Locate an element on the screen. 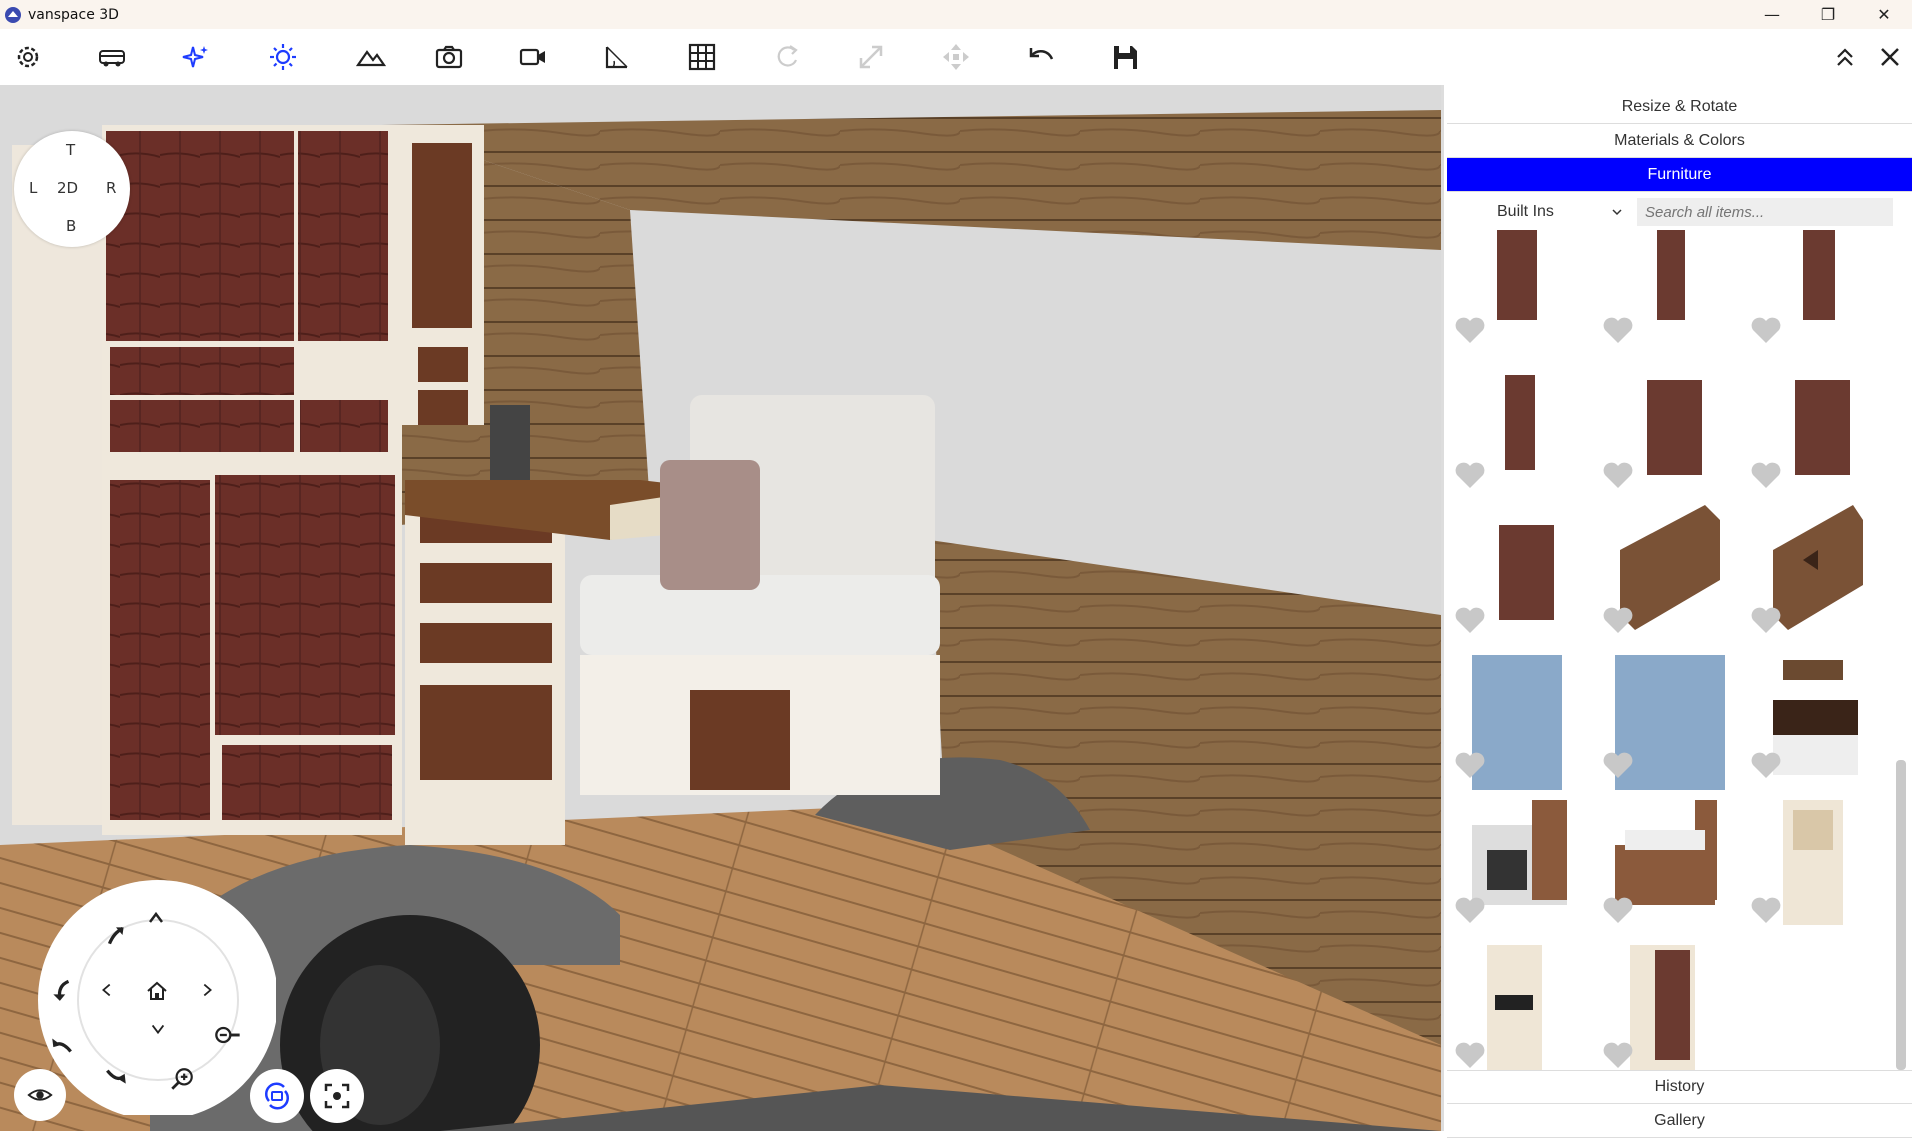 This screenshot has width=1912, height=1138. orbit-right-arrow-icon is located at coordinates (116, 1075).